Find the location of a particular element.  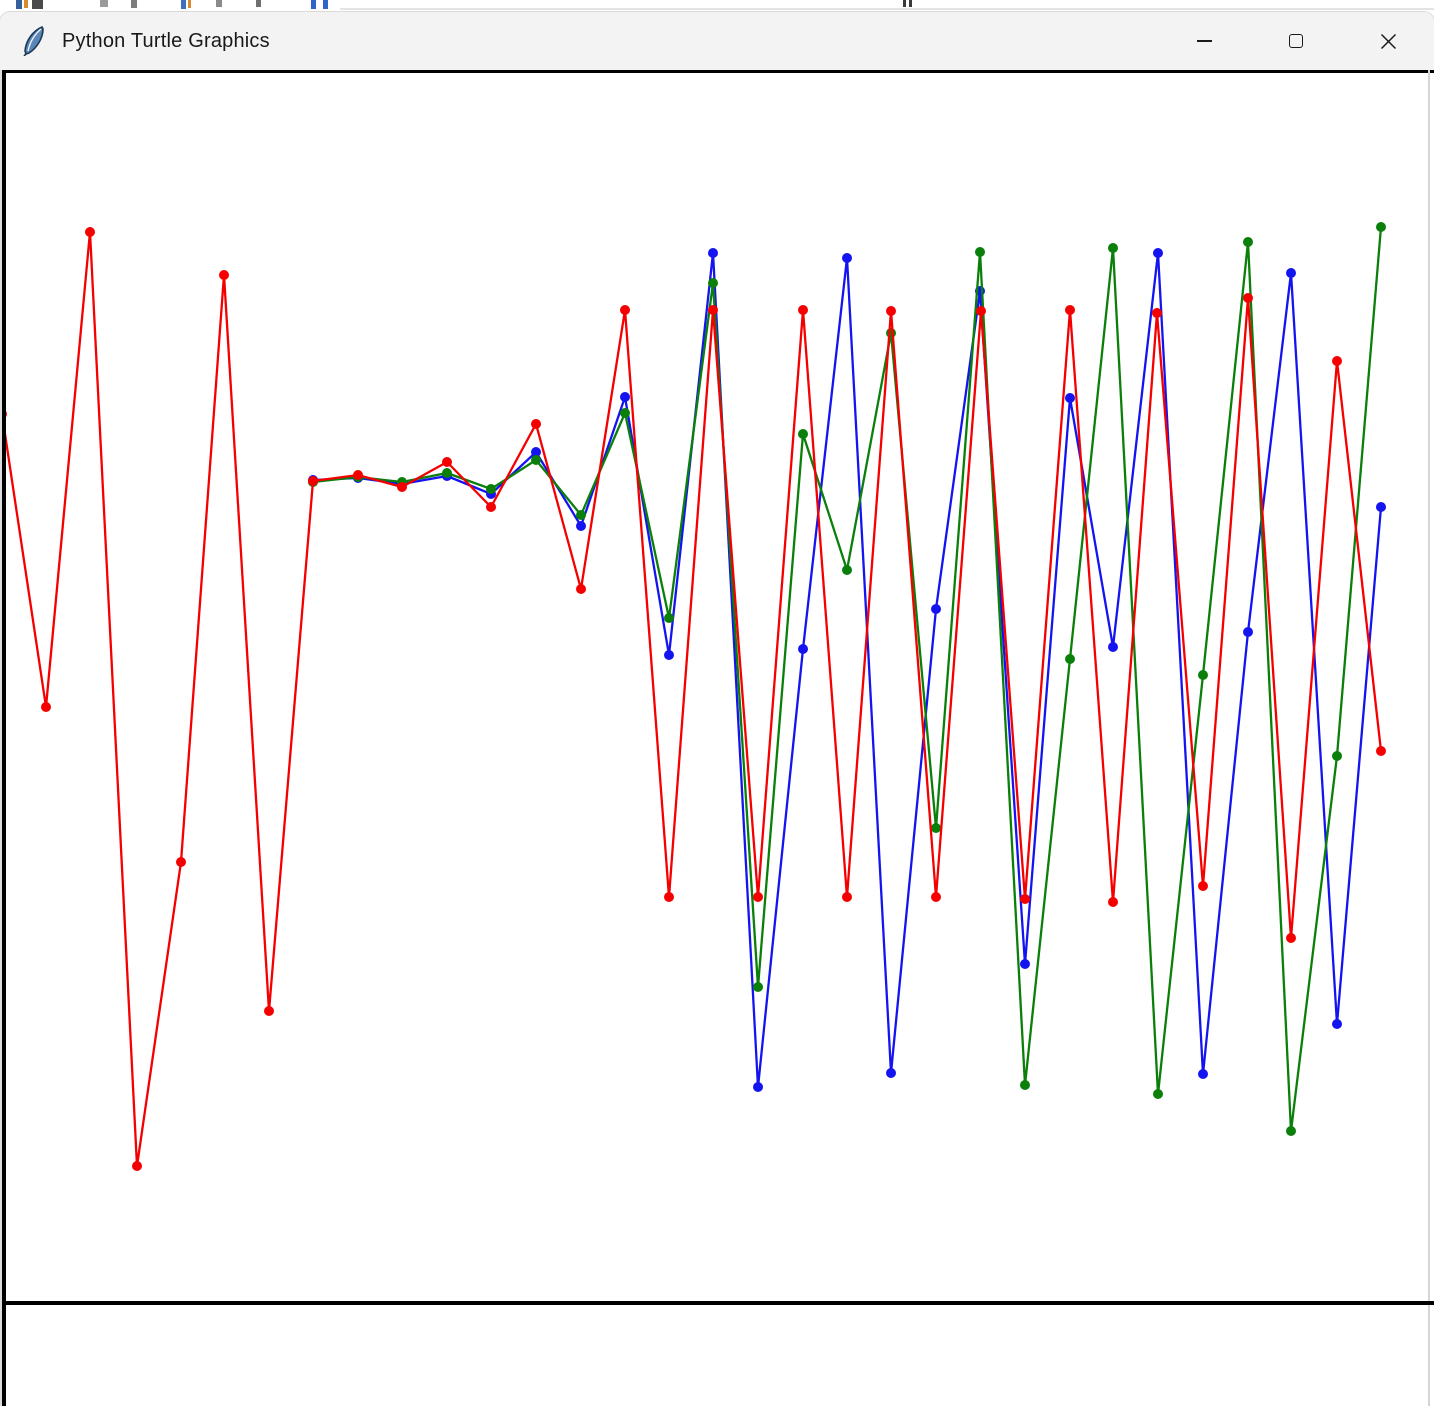

window-controls is located at coordinates (1296, 41).